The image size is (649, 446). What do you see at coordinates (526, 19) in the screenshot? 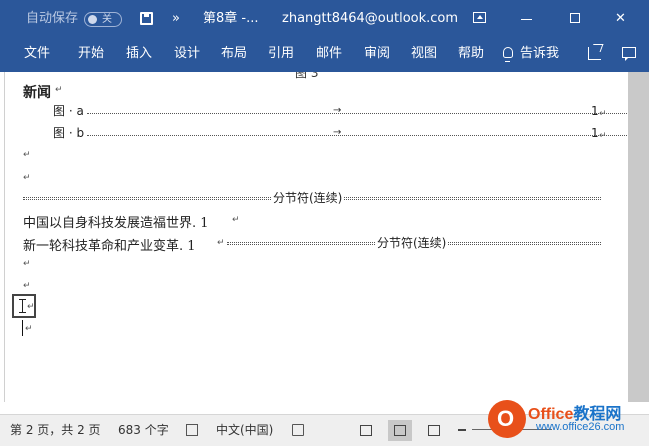
I see `minimize-button` at bounding box center [526, 19].